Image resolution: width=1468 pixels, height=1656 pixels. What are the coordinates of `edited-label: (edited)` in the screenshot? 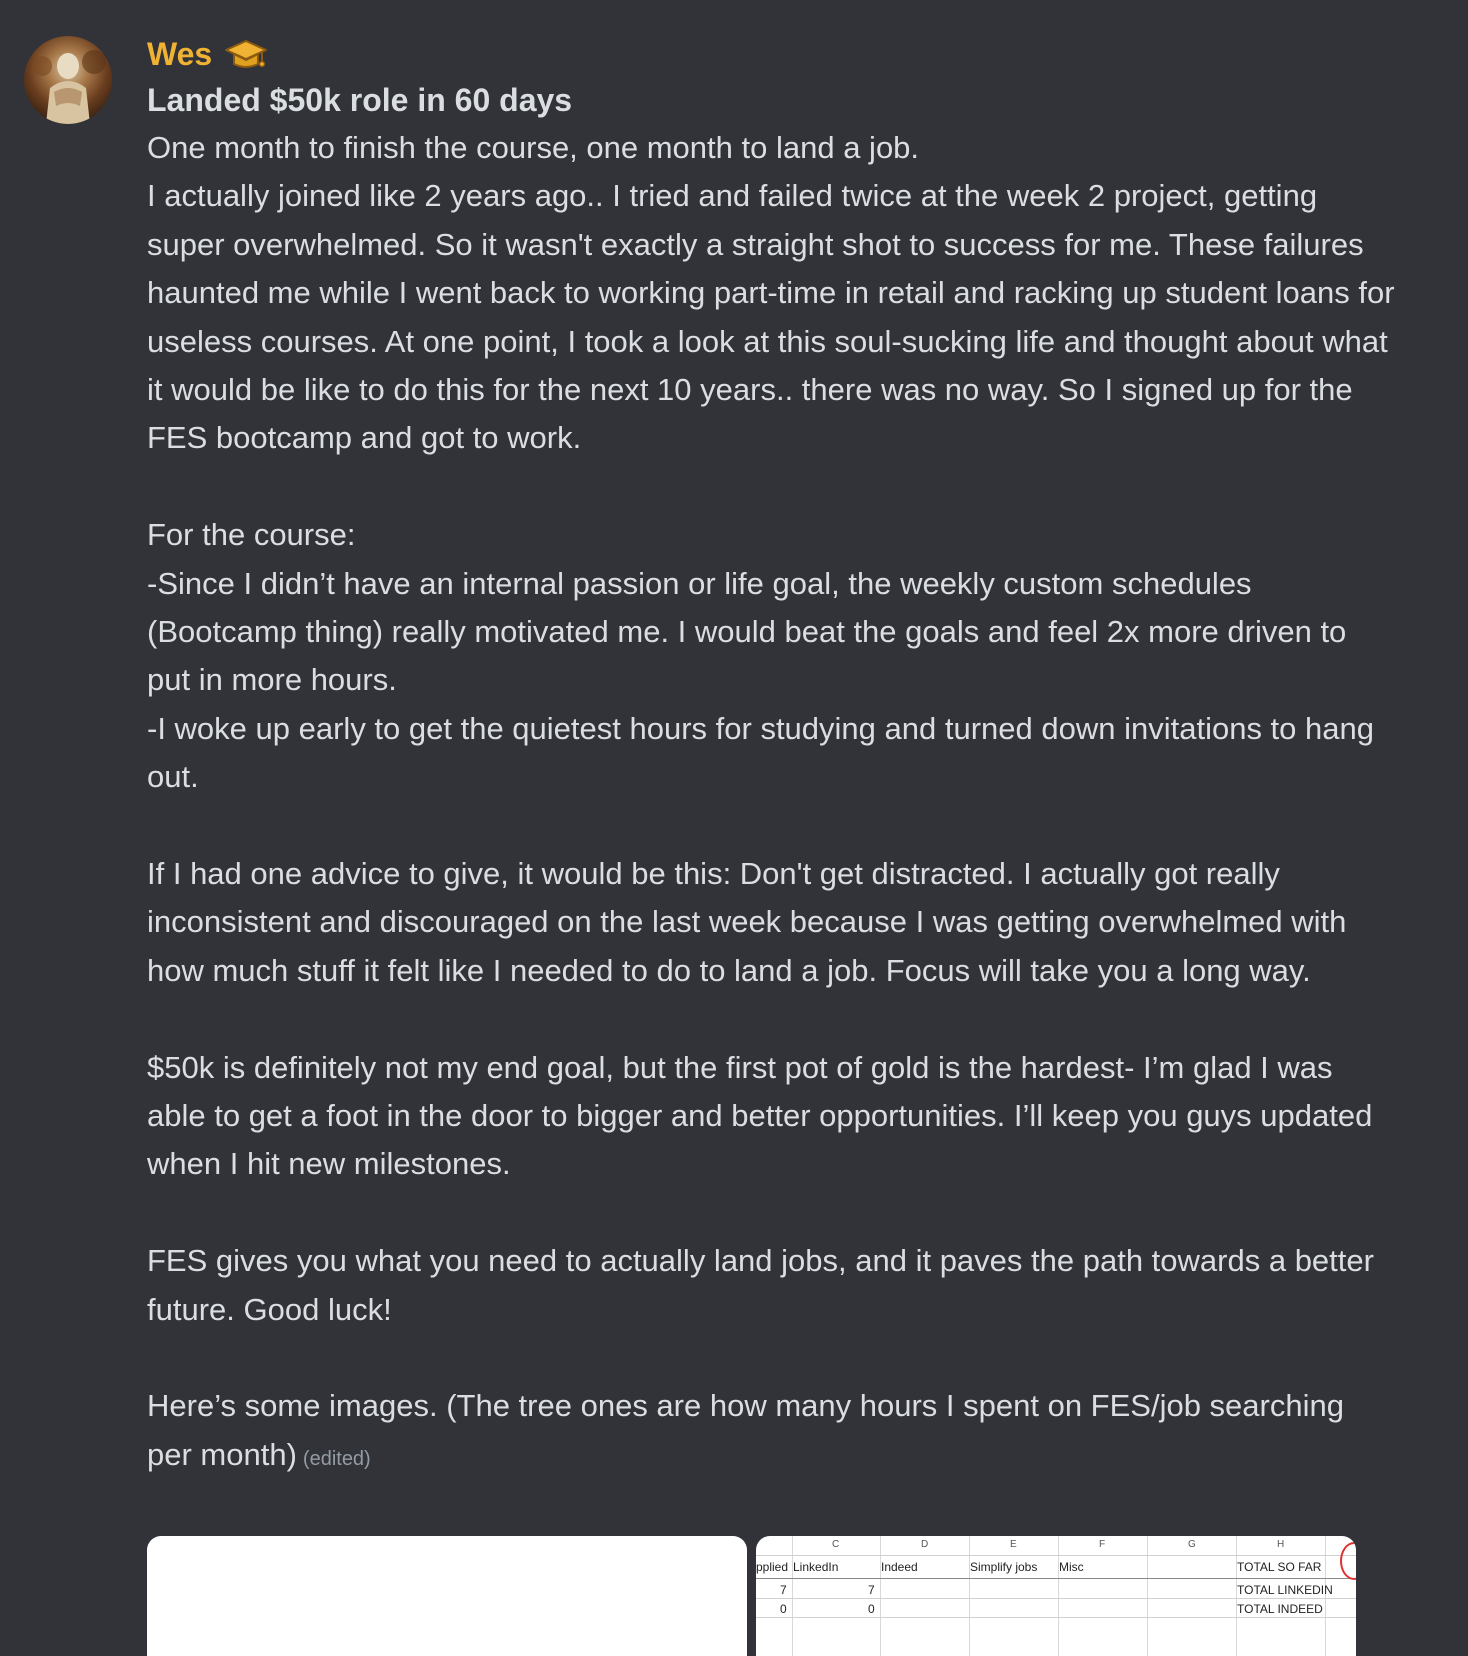 It's located at (336, 1458).